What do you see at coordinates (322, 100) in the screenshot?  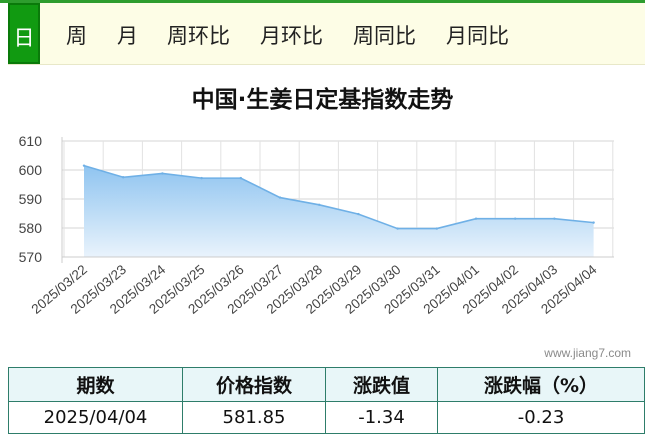 I see `chart-title: 中国·生姜日定基指数走势` at bounding box center [322, 100].